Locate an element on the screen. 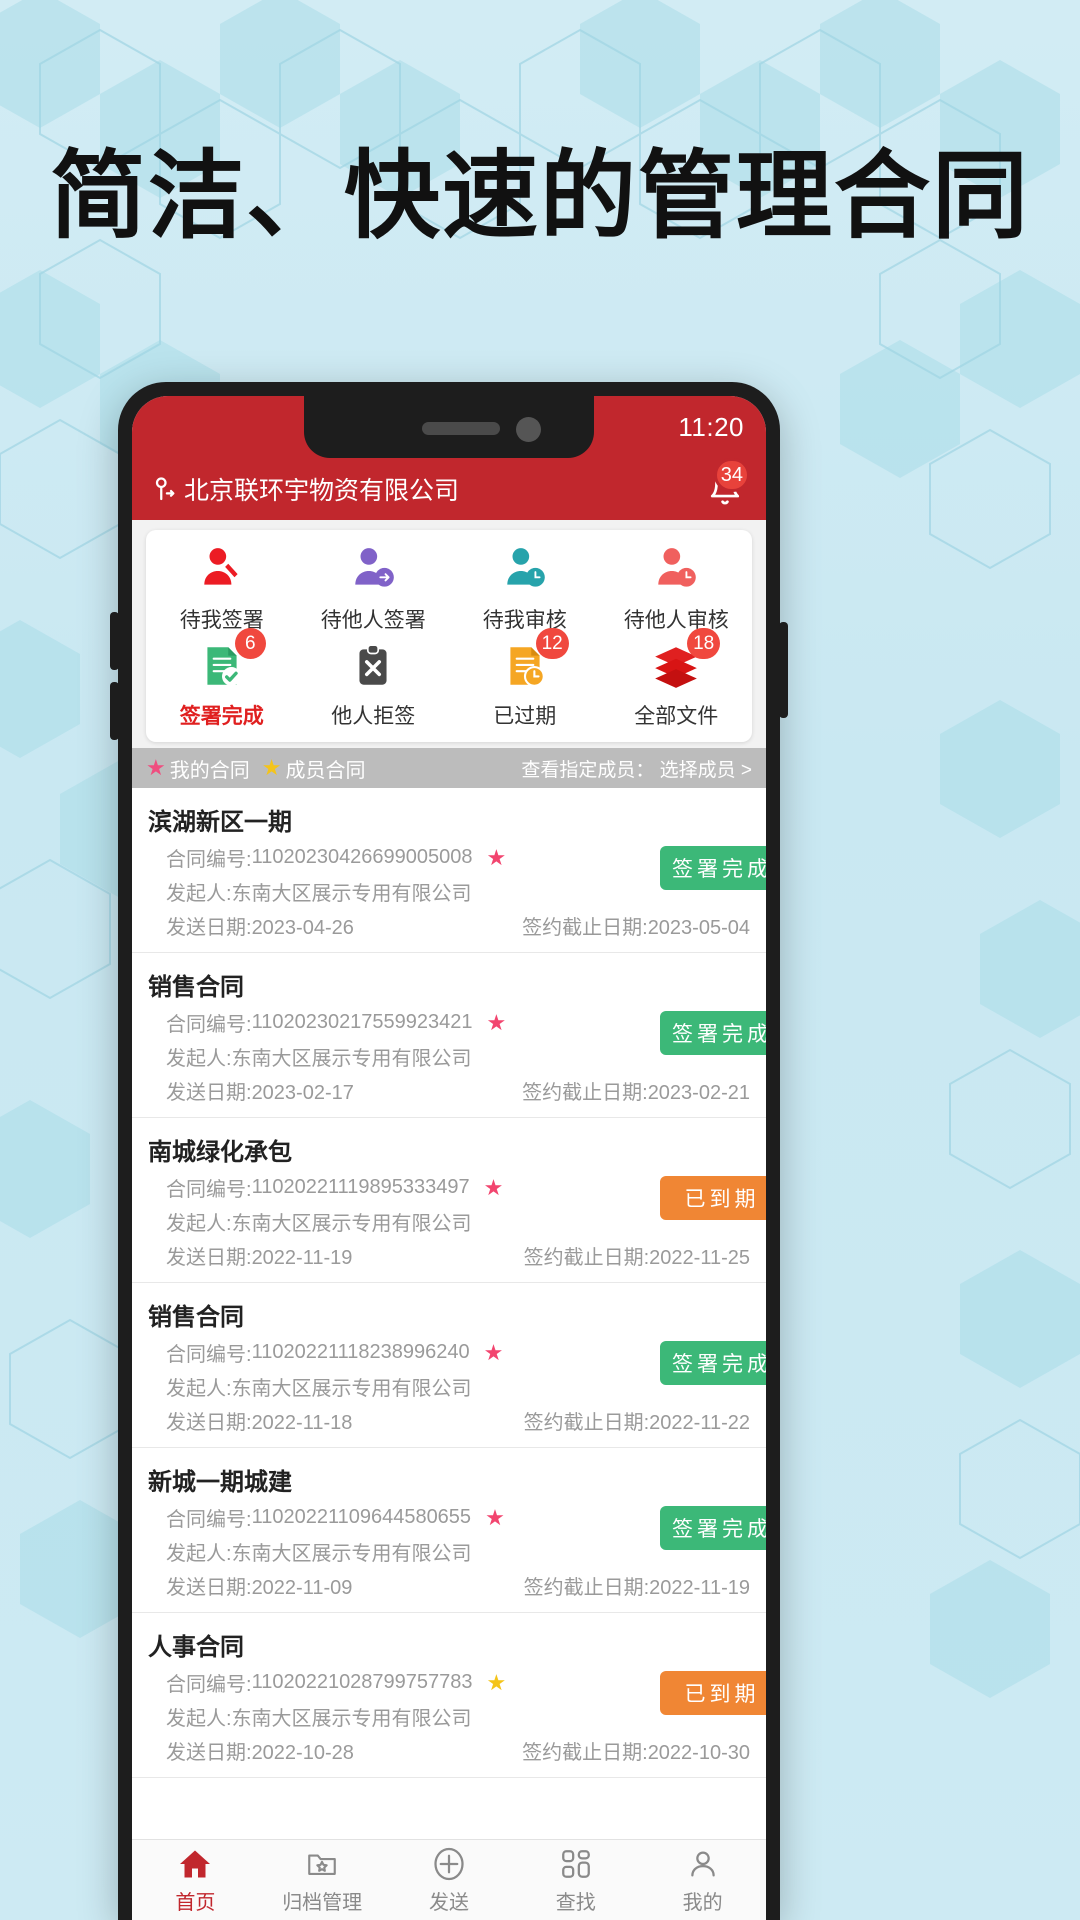  tab-search: 查找 is located at coordinates (575, 1880).